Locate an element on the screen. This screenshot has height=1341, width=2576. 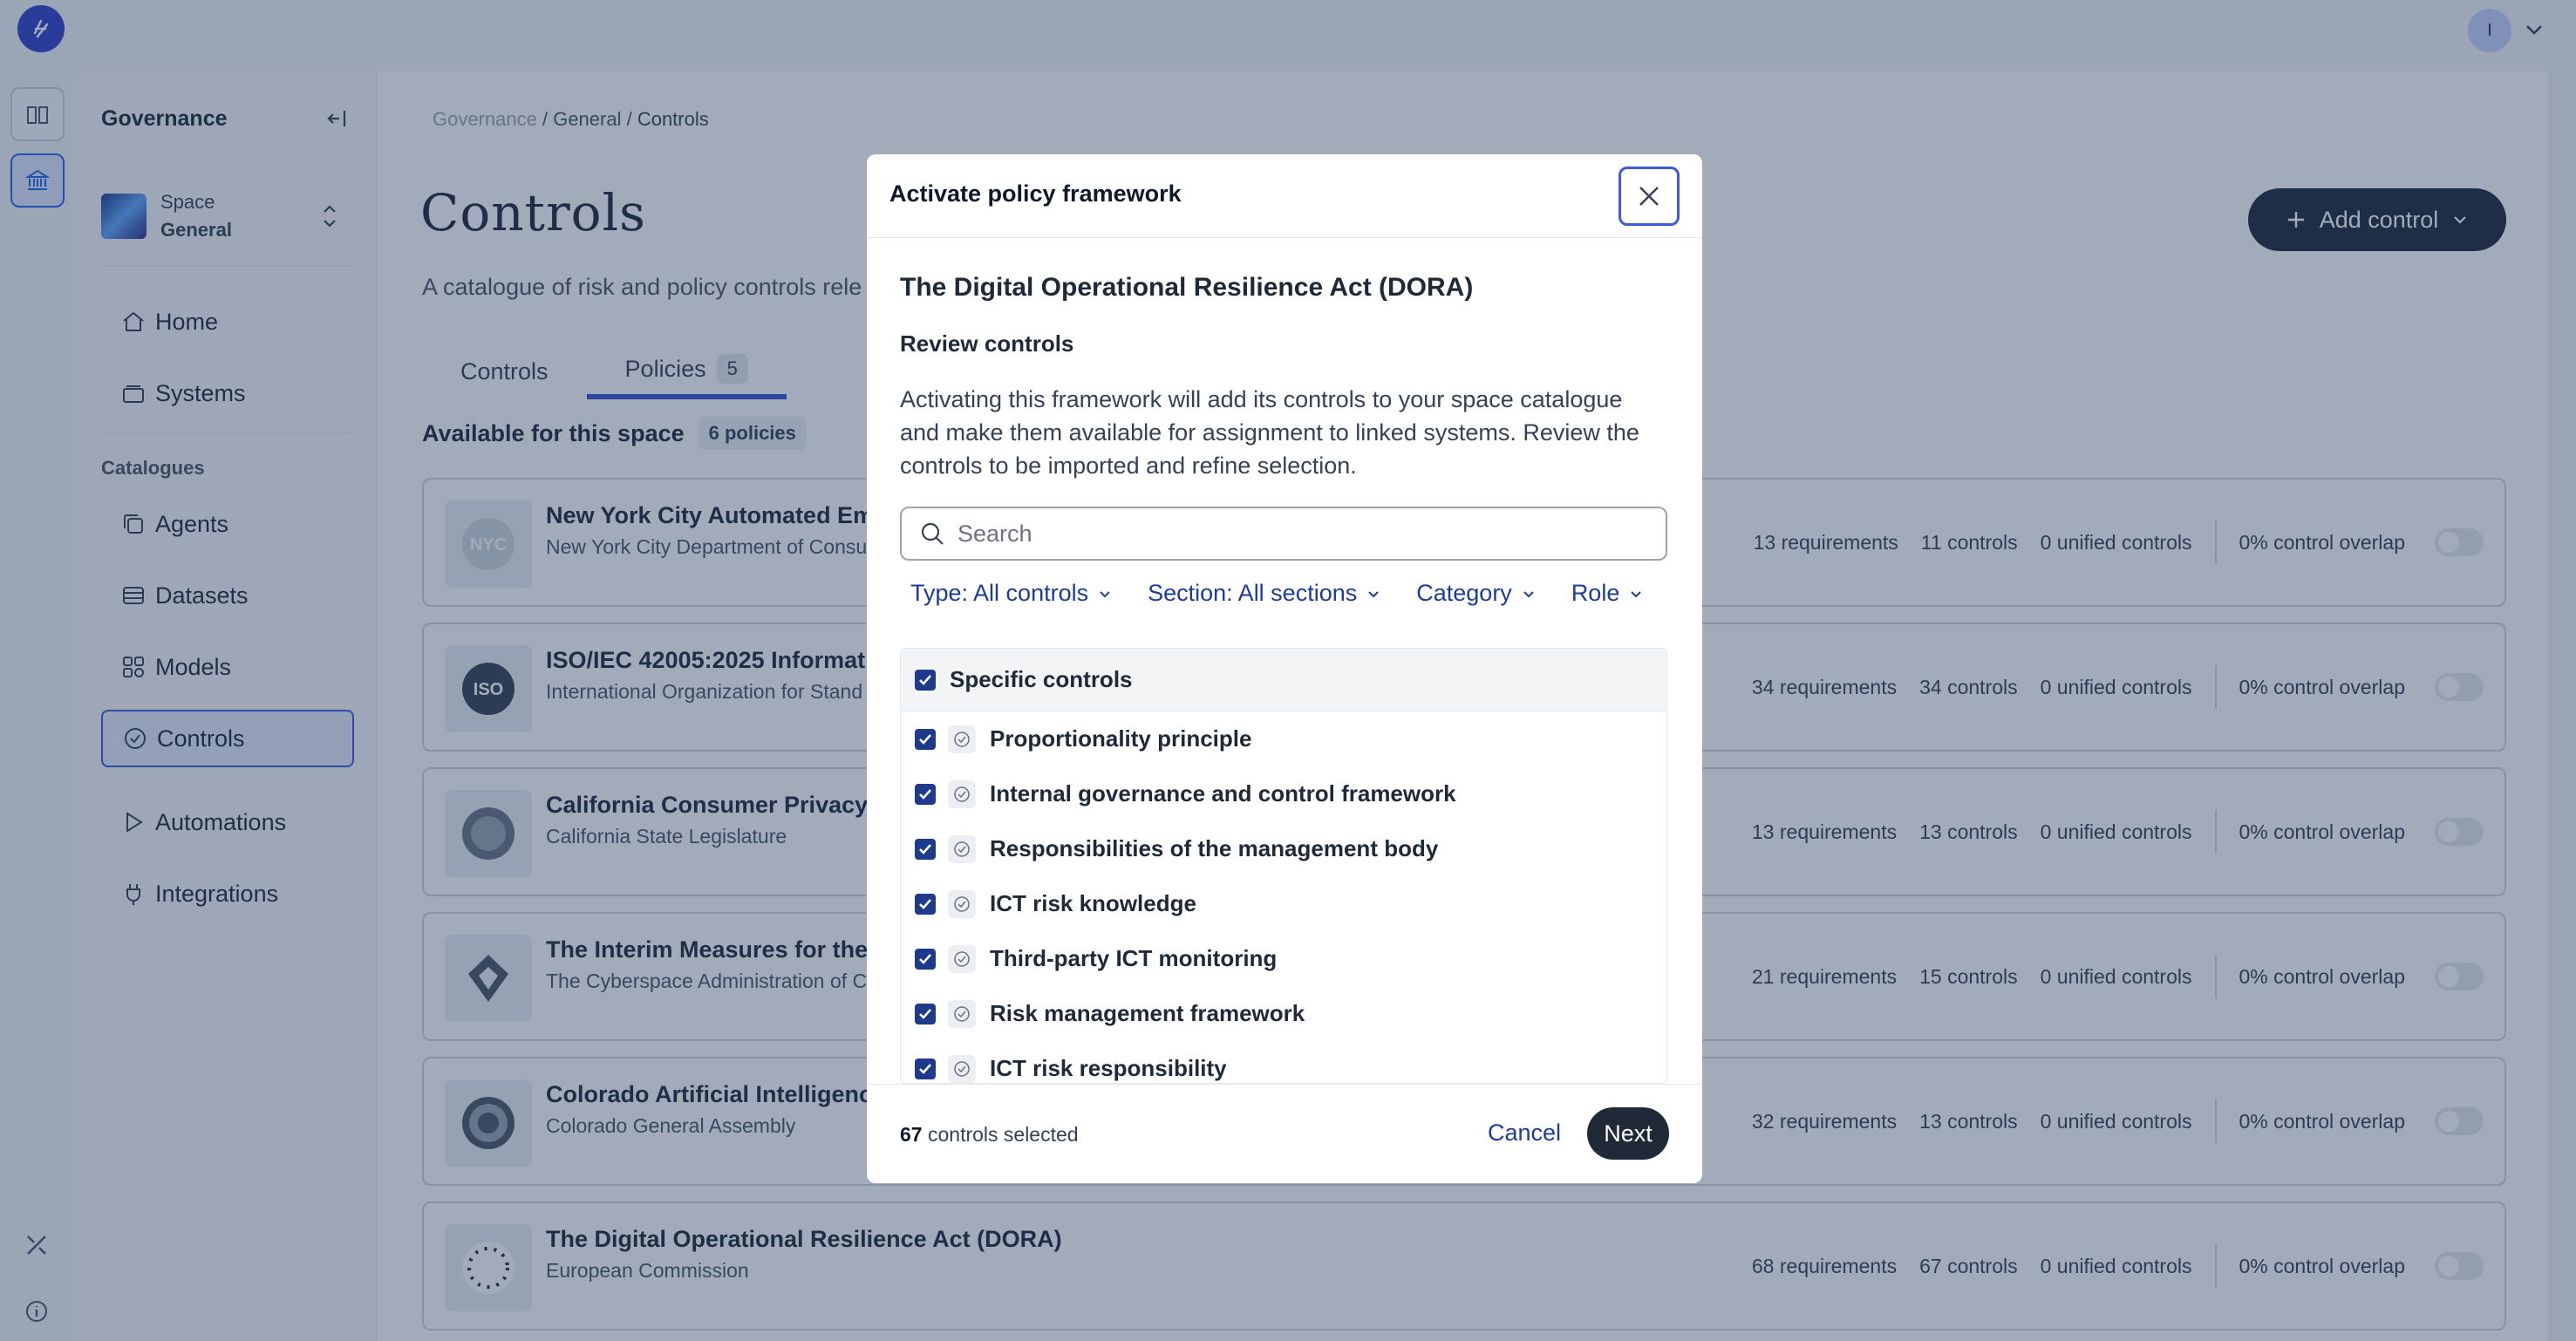
category-filter-dropdown: Category is located at coordinates (1477, 593).